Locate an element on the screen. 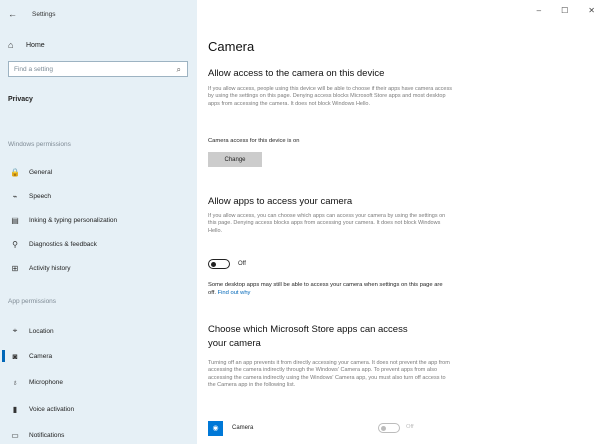 This screenshot has width=605, height=444. apps-access-toggle-row: Off is located at coordinates (227, 264).